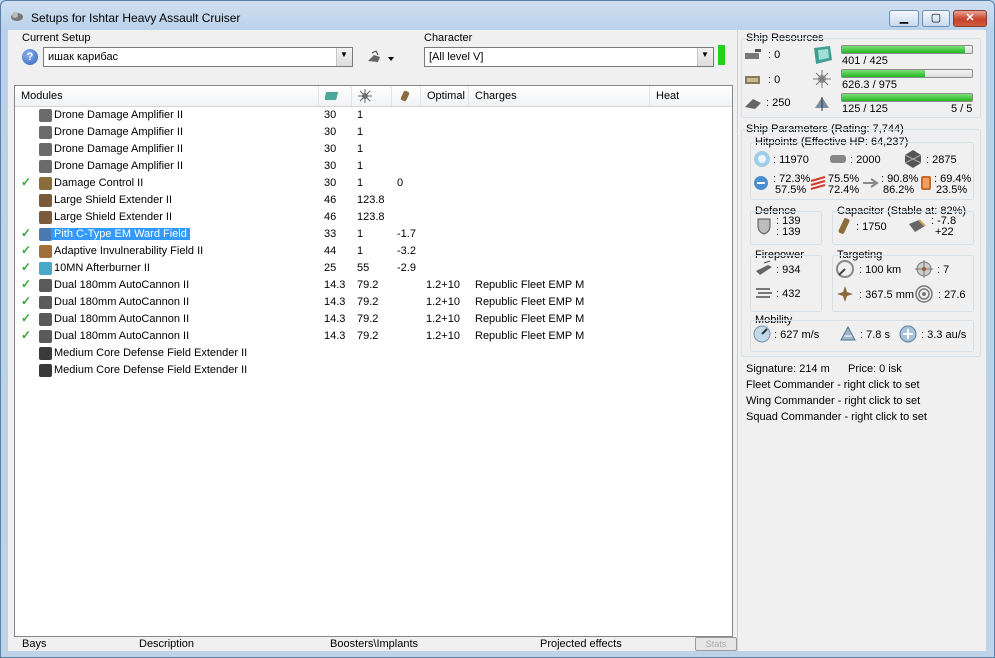 The height and width of the screenshot is (658, 995). What do you see at coordinates (788, 270) in the screenshot?
I see `dps-value: : 934` at bounding box center [788, 270].